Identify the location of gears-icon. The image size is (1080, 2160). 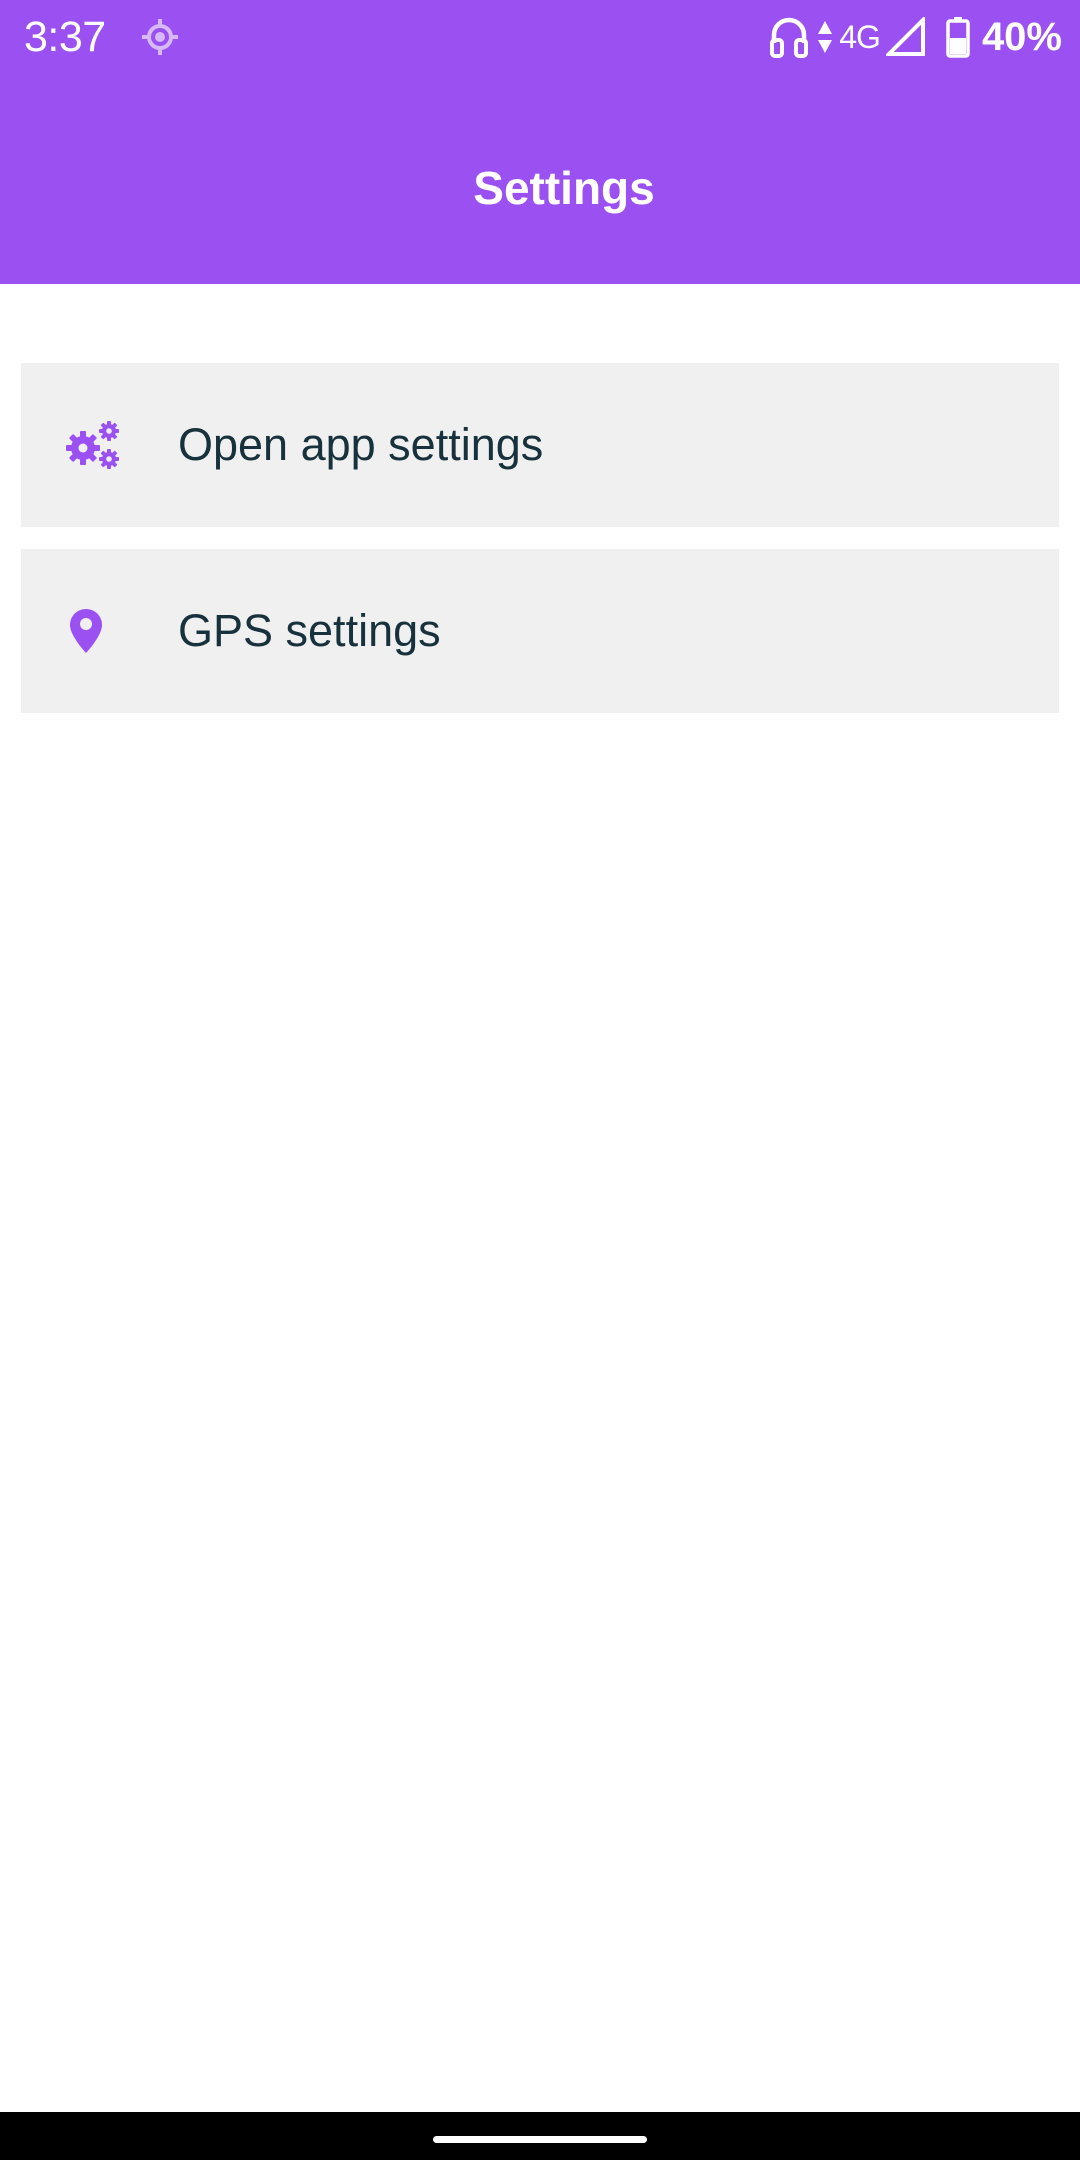
(93, 445).